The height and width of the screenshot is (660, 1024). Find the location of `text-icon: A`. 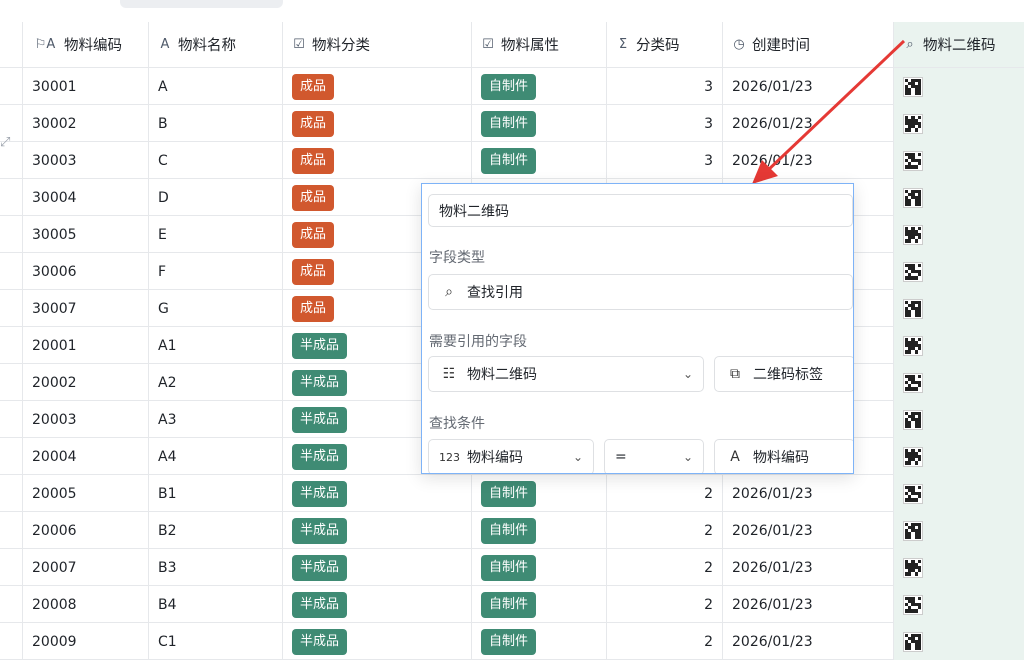

text-icon: A is located at coordinates (735, 457).